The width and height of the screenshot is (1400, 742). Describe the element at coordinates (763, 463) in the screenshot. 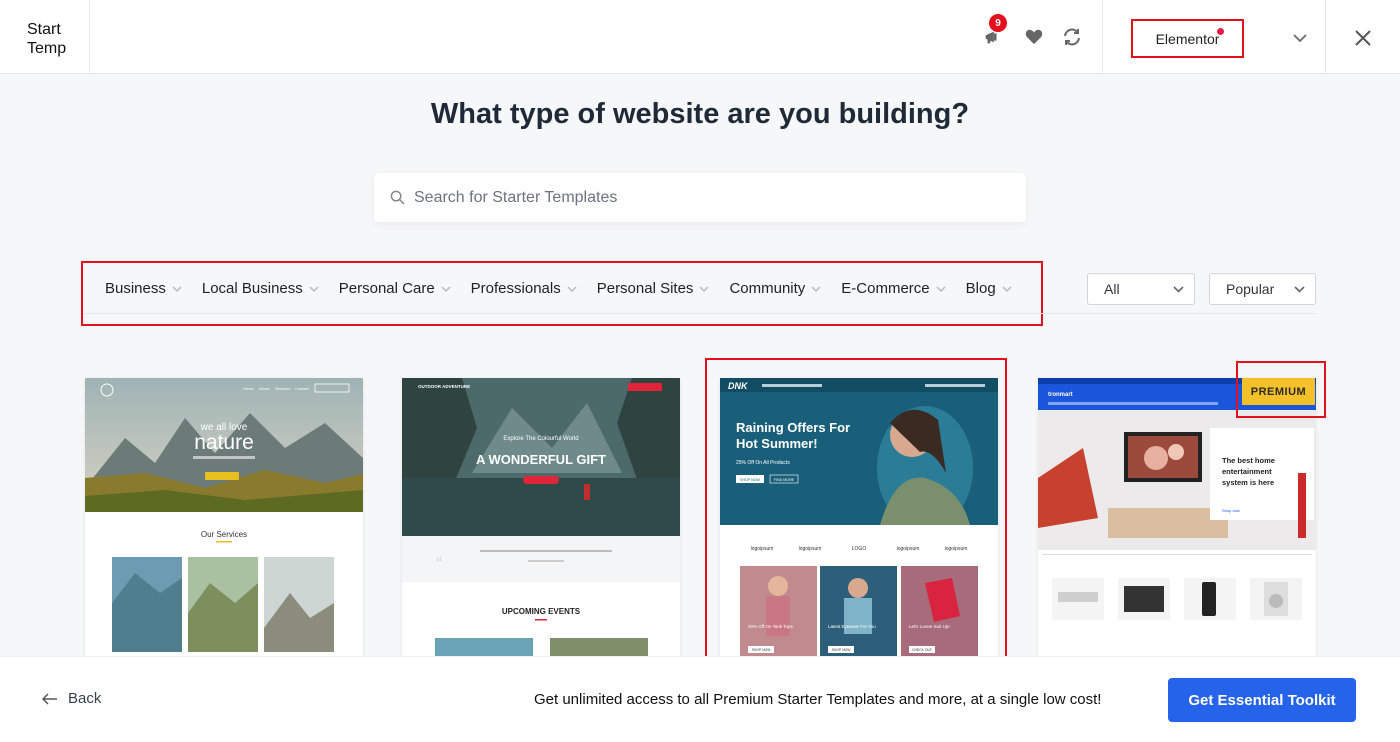

I see `hero-subtitle: 25% Off On All Products` at that location.